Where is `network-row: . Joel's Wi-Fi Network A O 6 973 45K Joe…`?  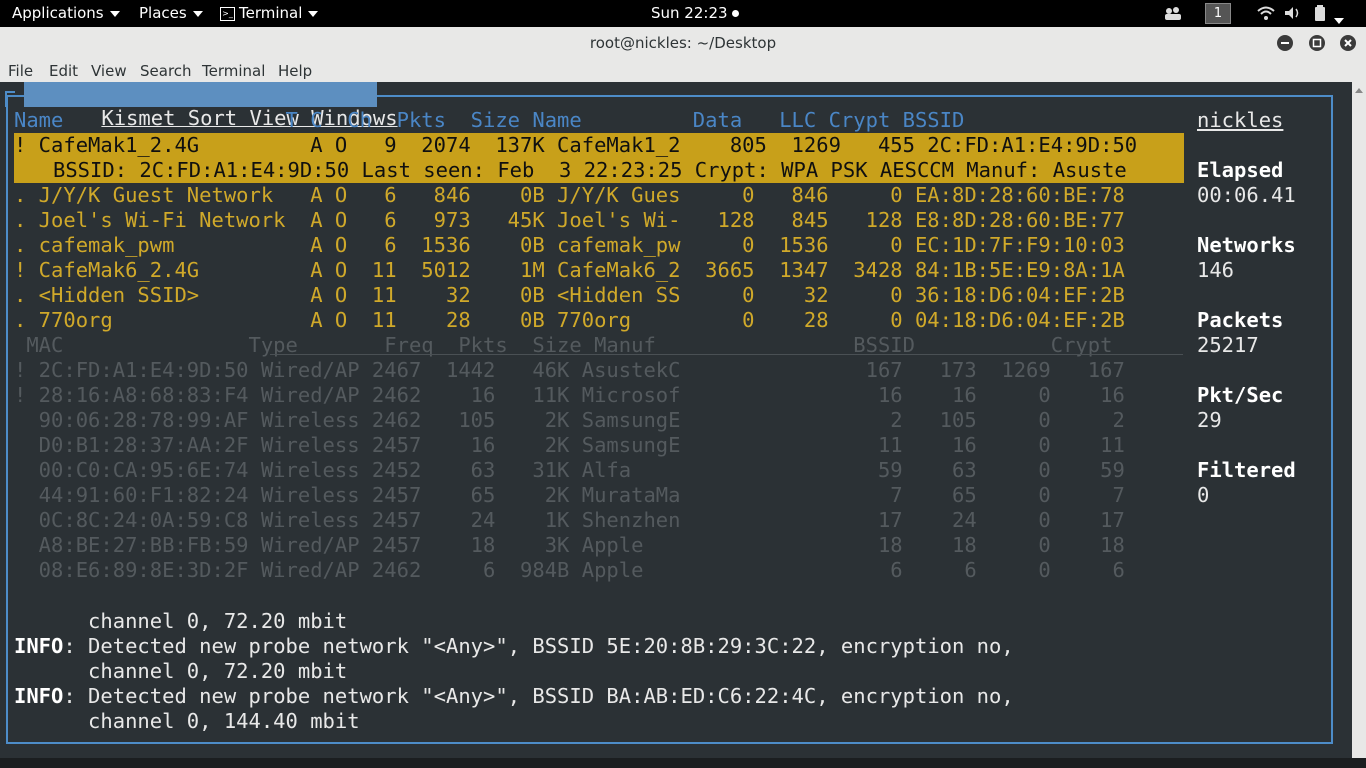 network-row: . Joel's Wi-Fi Network A O 6 973 45K Joe… is located at coordinates (569, 220).